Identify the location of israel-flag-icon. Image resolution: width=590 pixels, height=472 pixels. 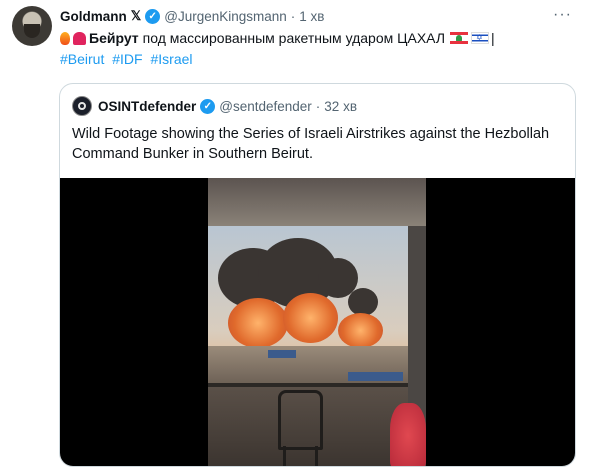
(480, 38).